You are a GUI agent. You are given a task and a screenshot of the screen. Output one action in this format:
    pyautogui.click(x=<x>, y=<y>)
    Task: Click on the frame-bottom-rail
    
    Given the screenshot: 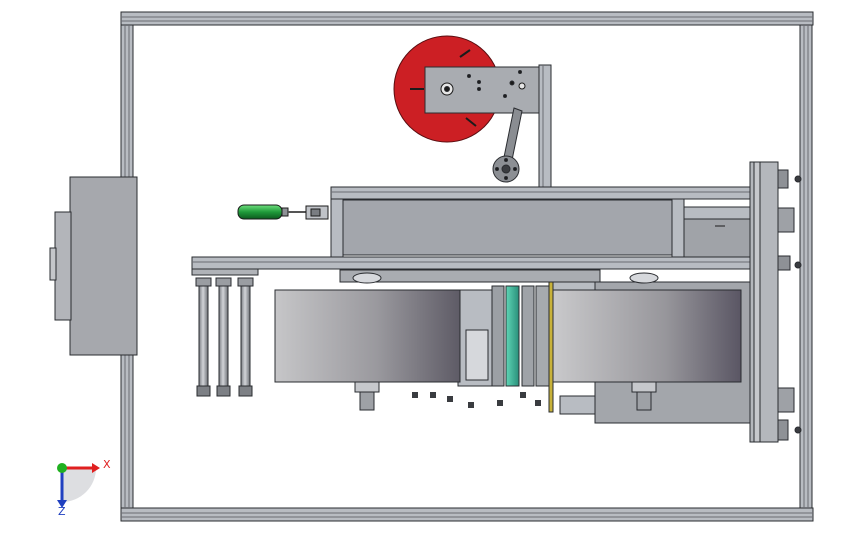 What is the action you would take?
    pyautogui.click(x=467, y=514)
    